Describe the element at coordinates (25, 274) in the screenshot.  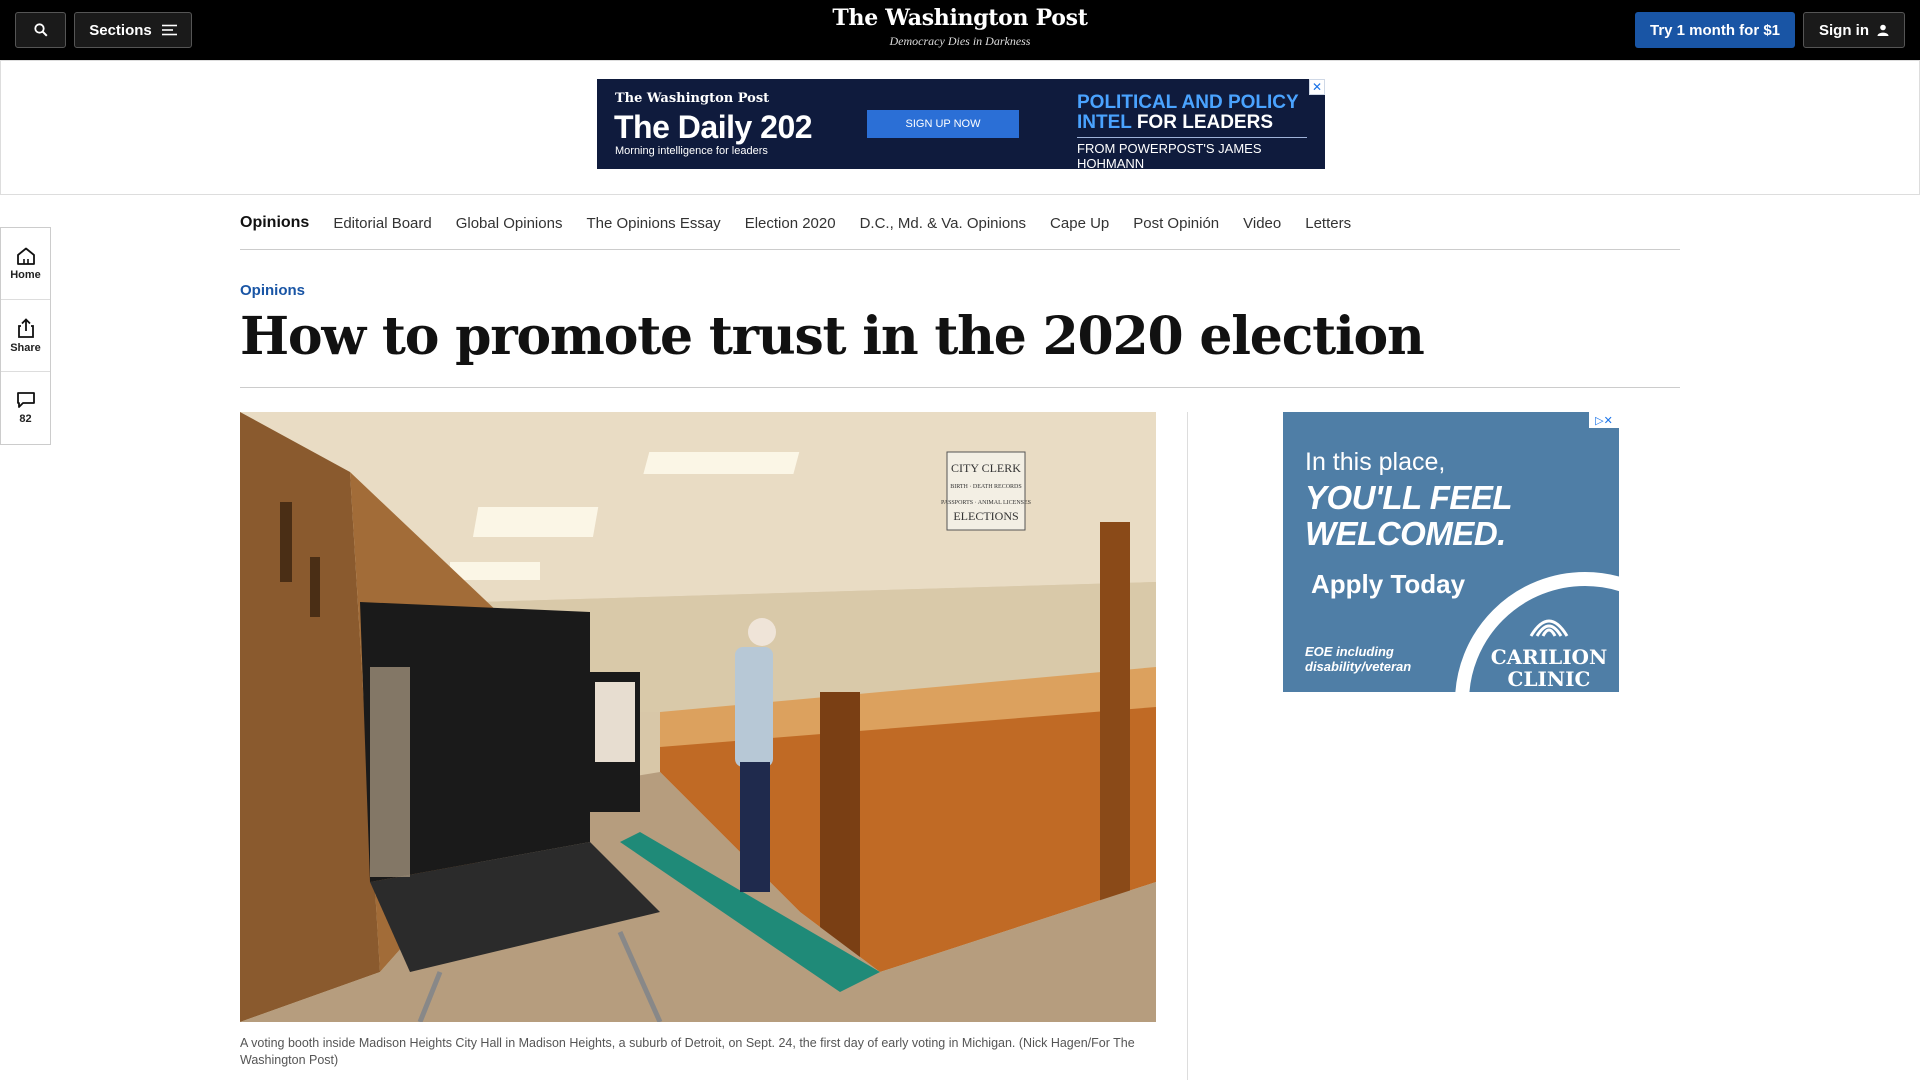
I see `home-label: Home` at that location.